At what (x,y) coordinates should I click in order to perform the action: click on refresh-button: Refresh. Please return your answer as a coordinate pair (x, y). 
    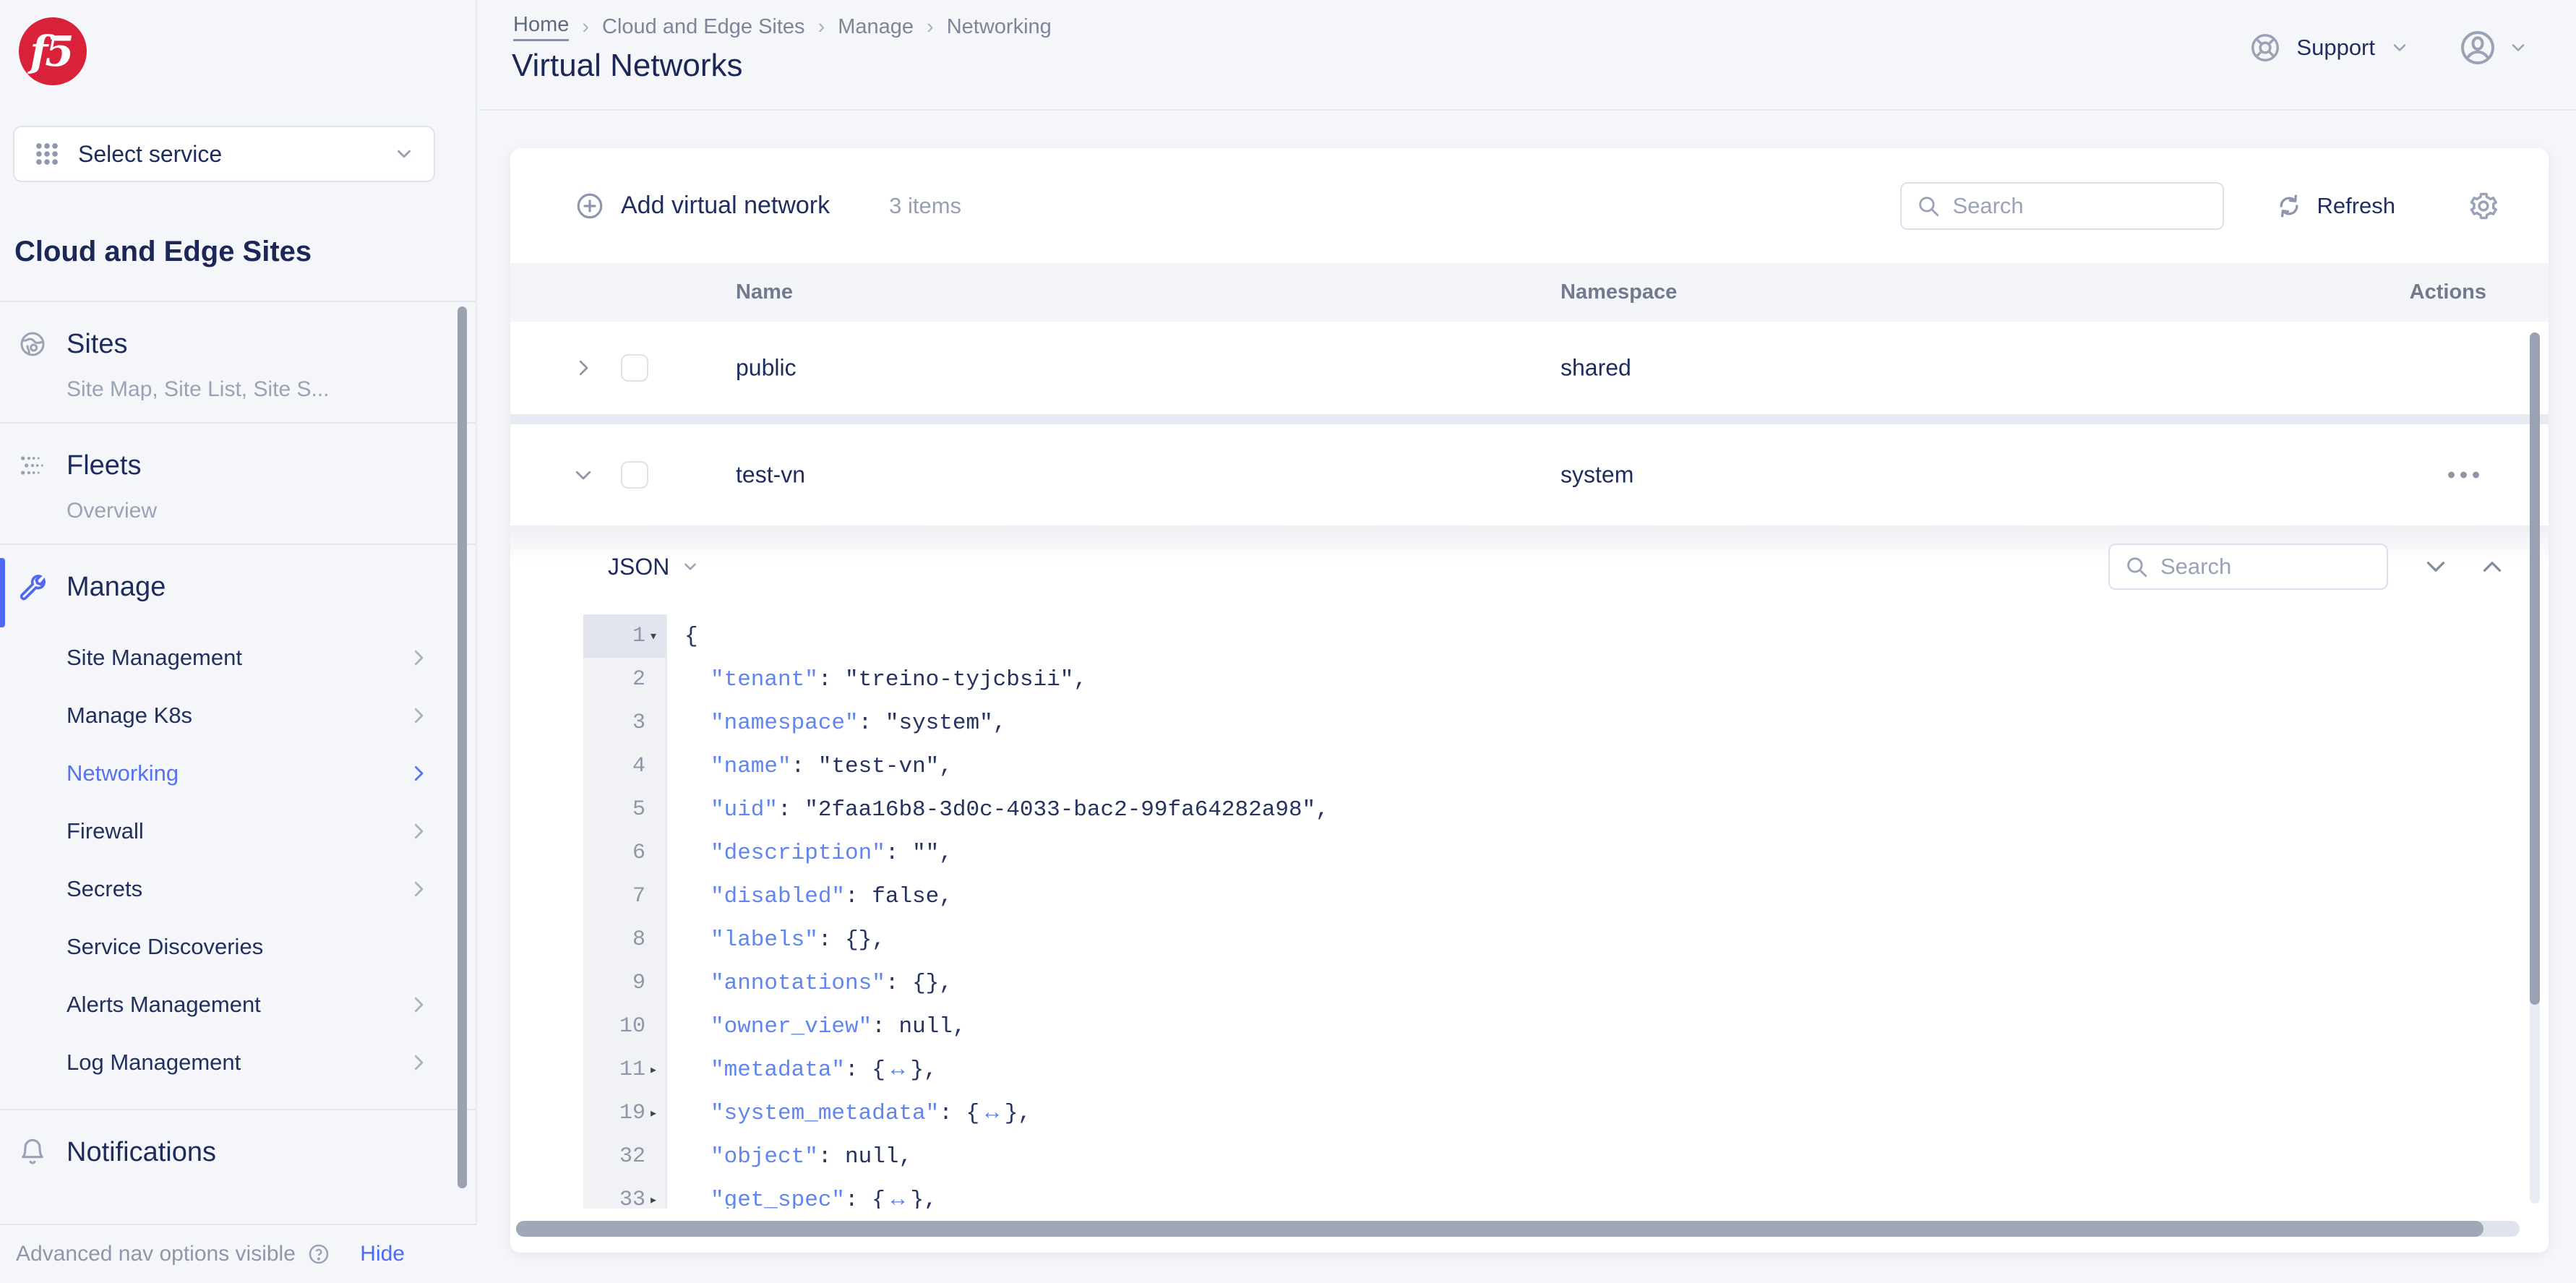
    Looking at the image, I should click on (2335, 206).